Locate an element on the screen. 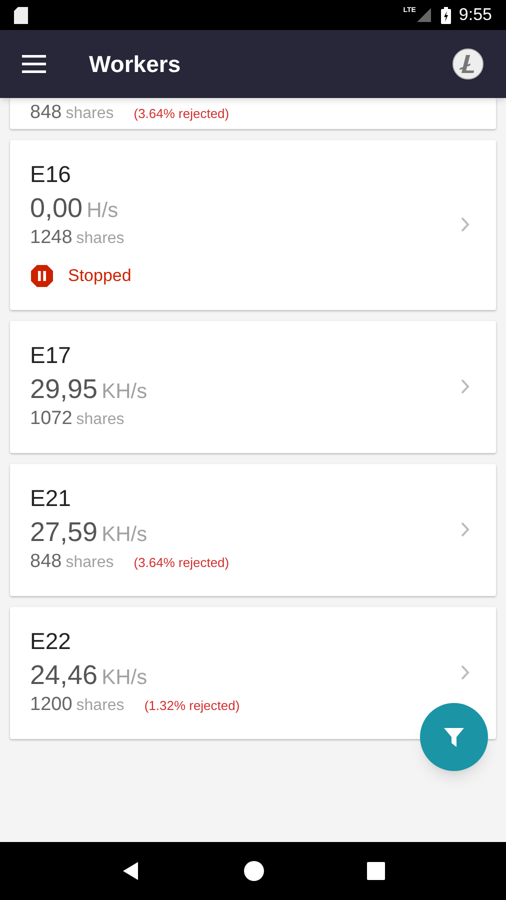 This screenshot has height=900, width=506. worker-card: E22 24,46 KH/s 1200 shares (1.32% rejected) is located at coordinates (253, 673).